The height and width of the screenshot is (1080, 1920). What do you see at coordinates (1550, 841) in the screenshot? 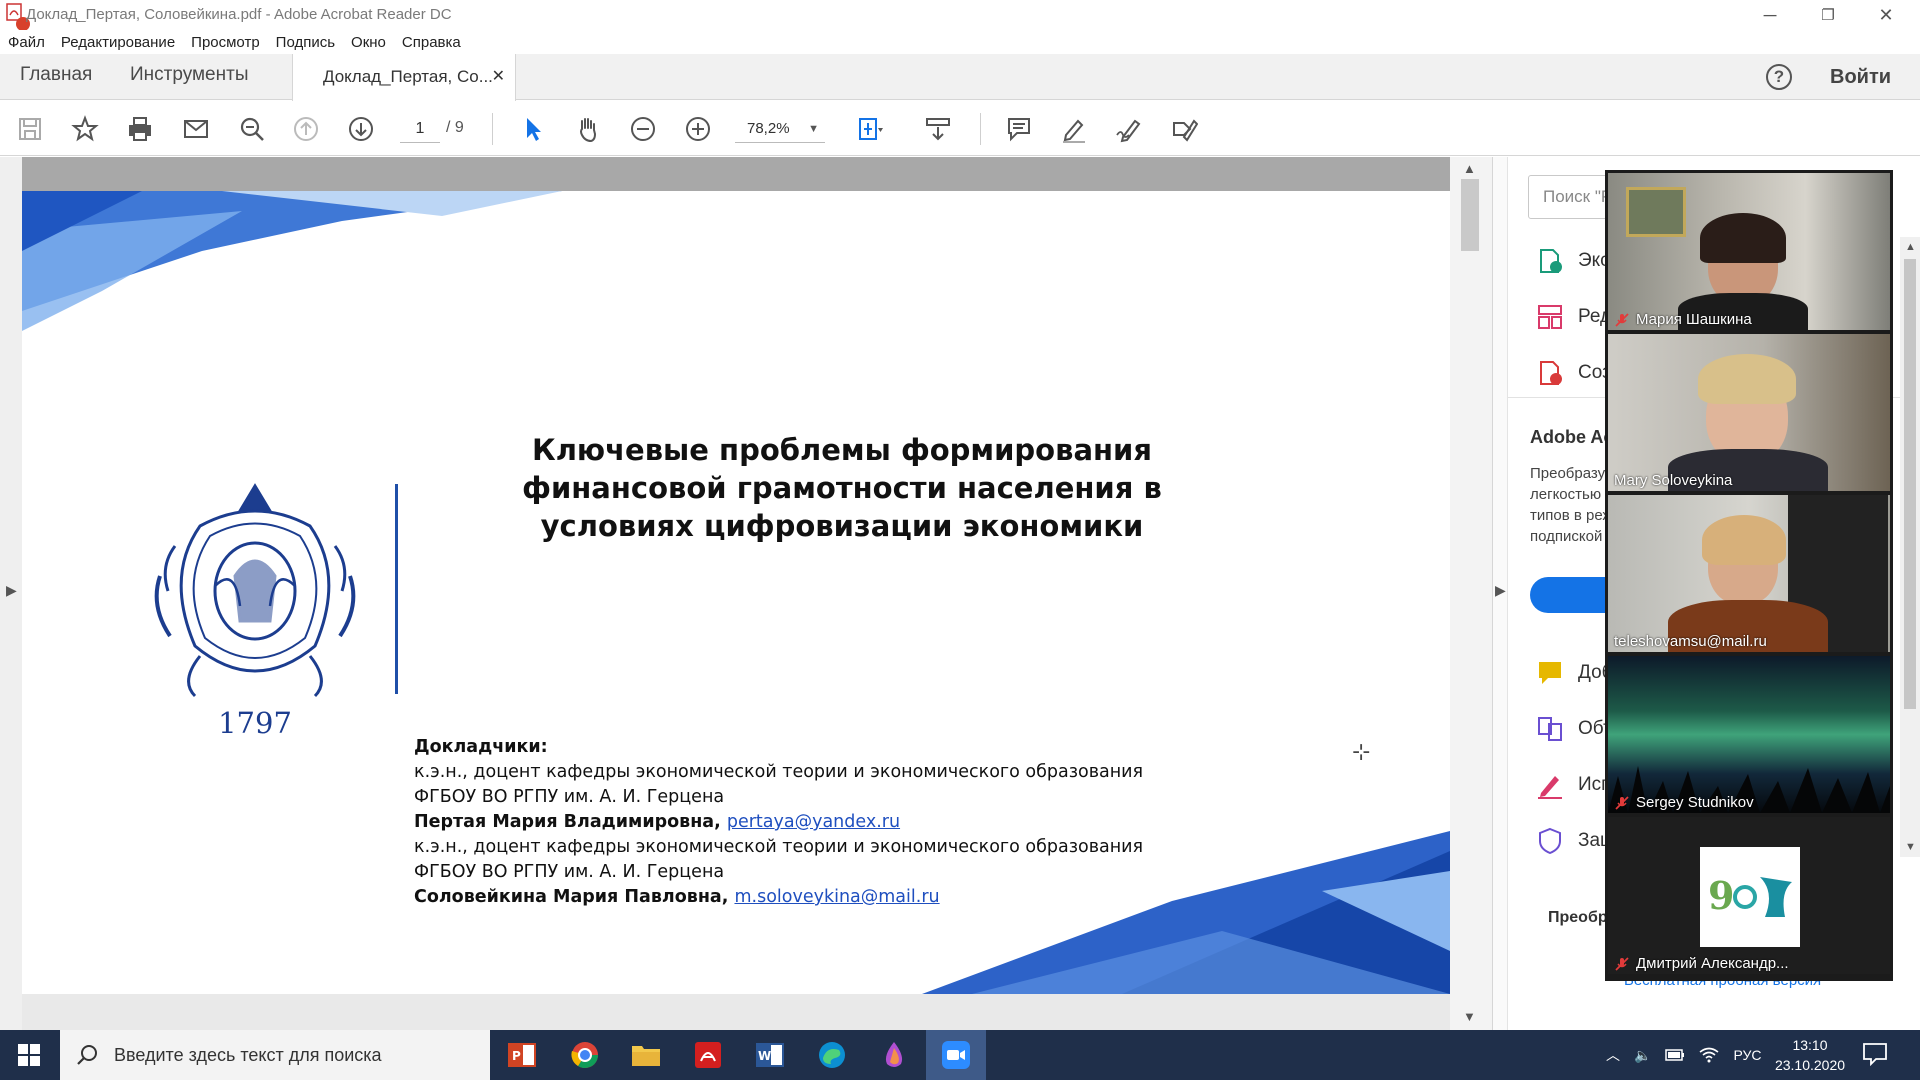
I see `shield-icon` at bounding box center [1550, 841].